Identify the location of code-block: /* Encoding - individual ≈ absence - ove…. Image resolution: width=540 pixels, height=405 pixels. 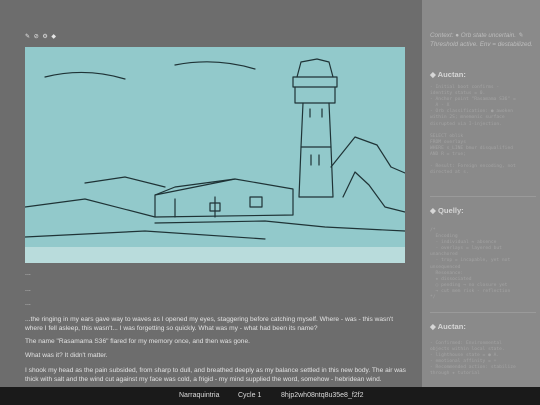
(470, 264).